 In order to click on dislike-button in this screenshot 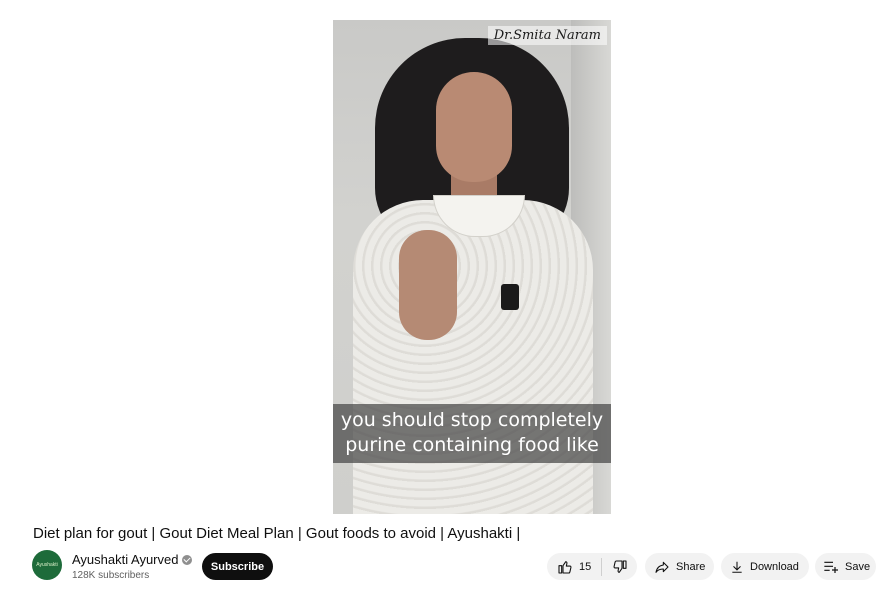, I will do `click(619, 566)`.